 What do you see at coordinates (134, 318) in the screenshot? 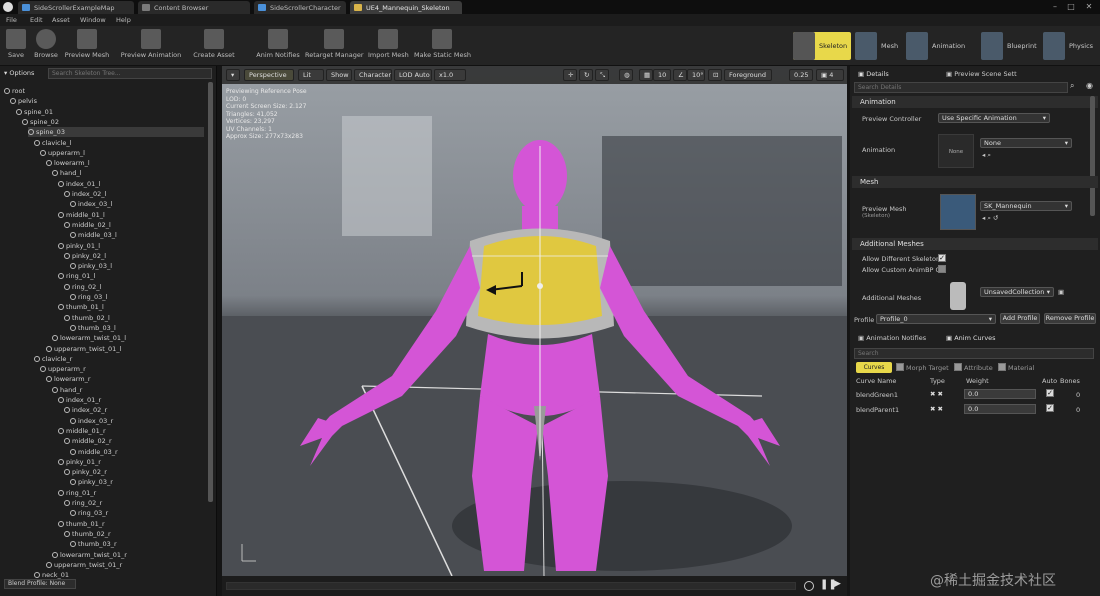
I see `bone-row: thumb_02_l` at bounding box center [134, 318].